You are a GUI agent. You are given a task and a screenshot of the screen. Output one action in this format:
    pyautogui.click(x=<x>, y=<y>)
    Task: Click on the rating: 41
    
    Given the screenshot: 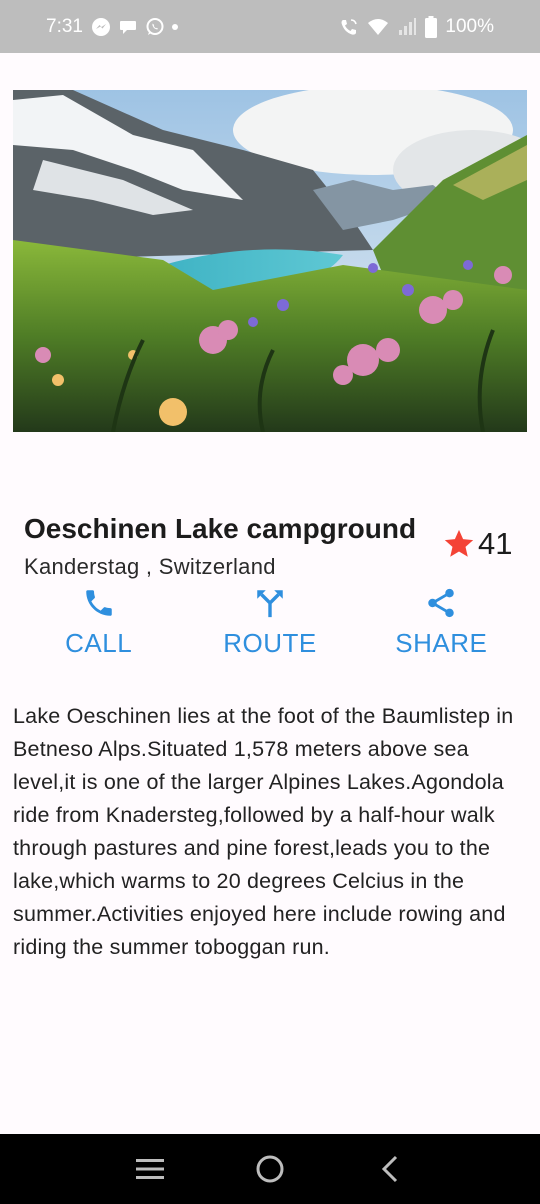 What is the action you would take?
    pyautogui.click(x=477, y=544)
    